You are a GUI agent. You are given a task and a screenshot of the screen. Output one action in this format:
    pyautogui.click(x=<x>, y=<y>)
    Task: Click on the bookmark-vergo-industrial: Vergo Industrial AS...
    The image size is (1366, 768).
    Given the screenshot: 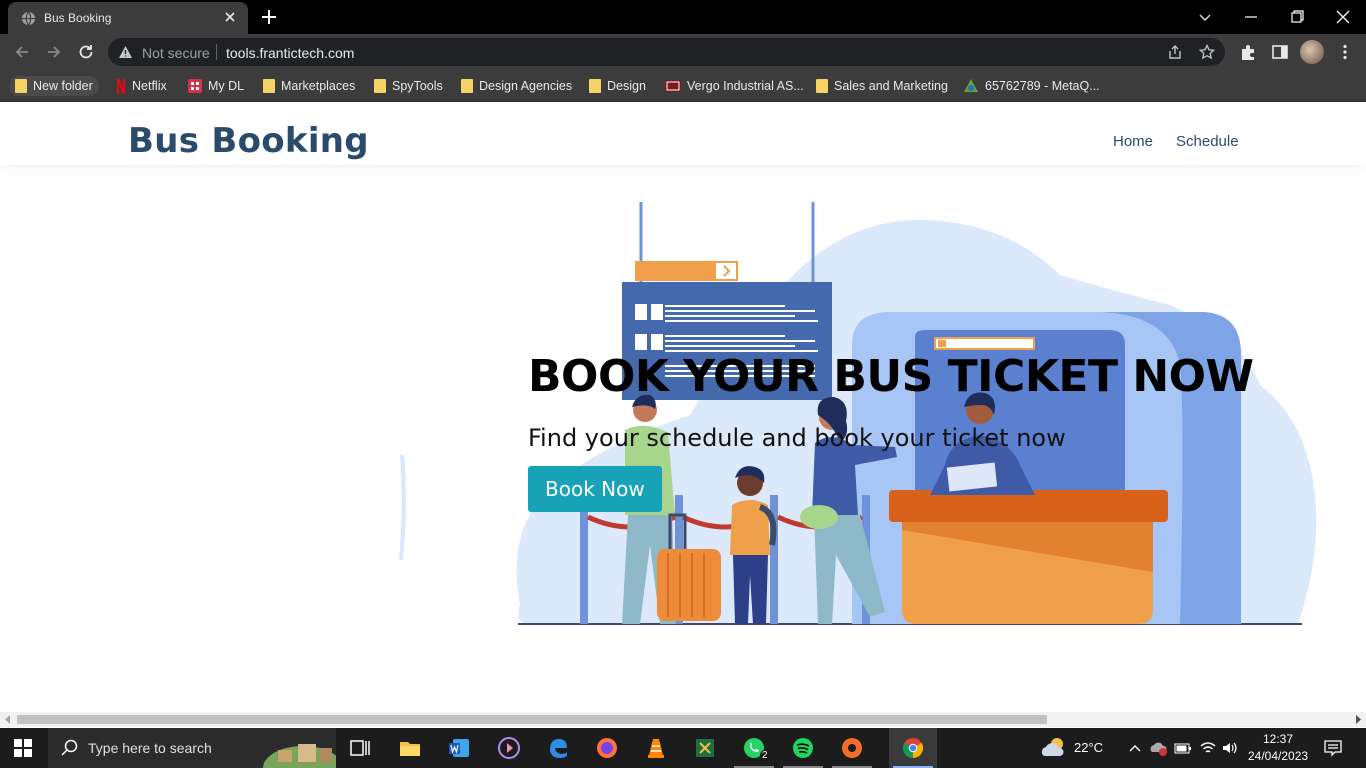 What is the action you would take?
    pyautogui.click(x=734, y=86)
    